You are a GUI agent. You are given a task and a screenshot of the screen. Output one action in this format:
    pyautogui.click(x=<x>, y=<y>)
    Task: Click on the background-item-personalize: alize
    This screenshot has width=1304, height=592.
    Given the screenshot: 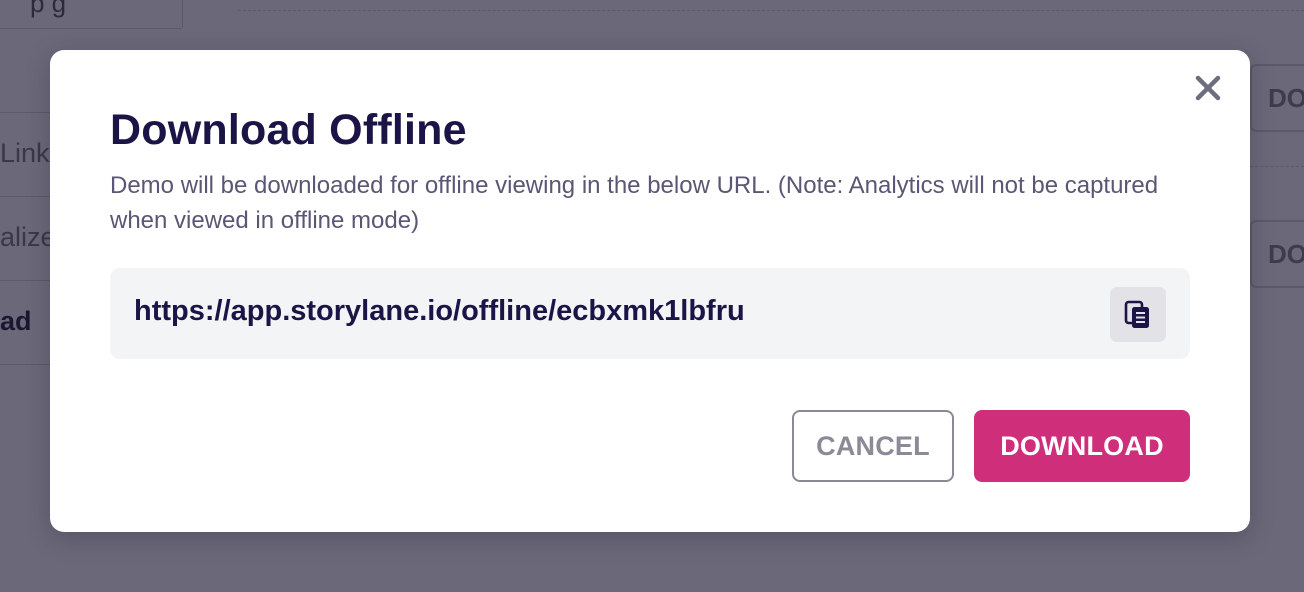 What is the action you would take?
    pyautogui.click(x=26, y=237)
    